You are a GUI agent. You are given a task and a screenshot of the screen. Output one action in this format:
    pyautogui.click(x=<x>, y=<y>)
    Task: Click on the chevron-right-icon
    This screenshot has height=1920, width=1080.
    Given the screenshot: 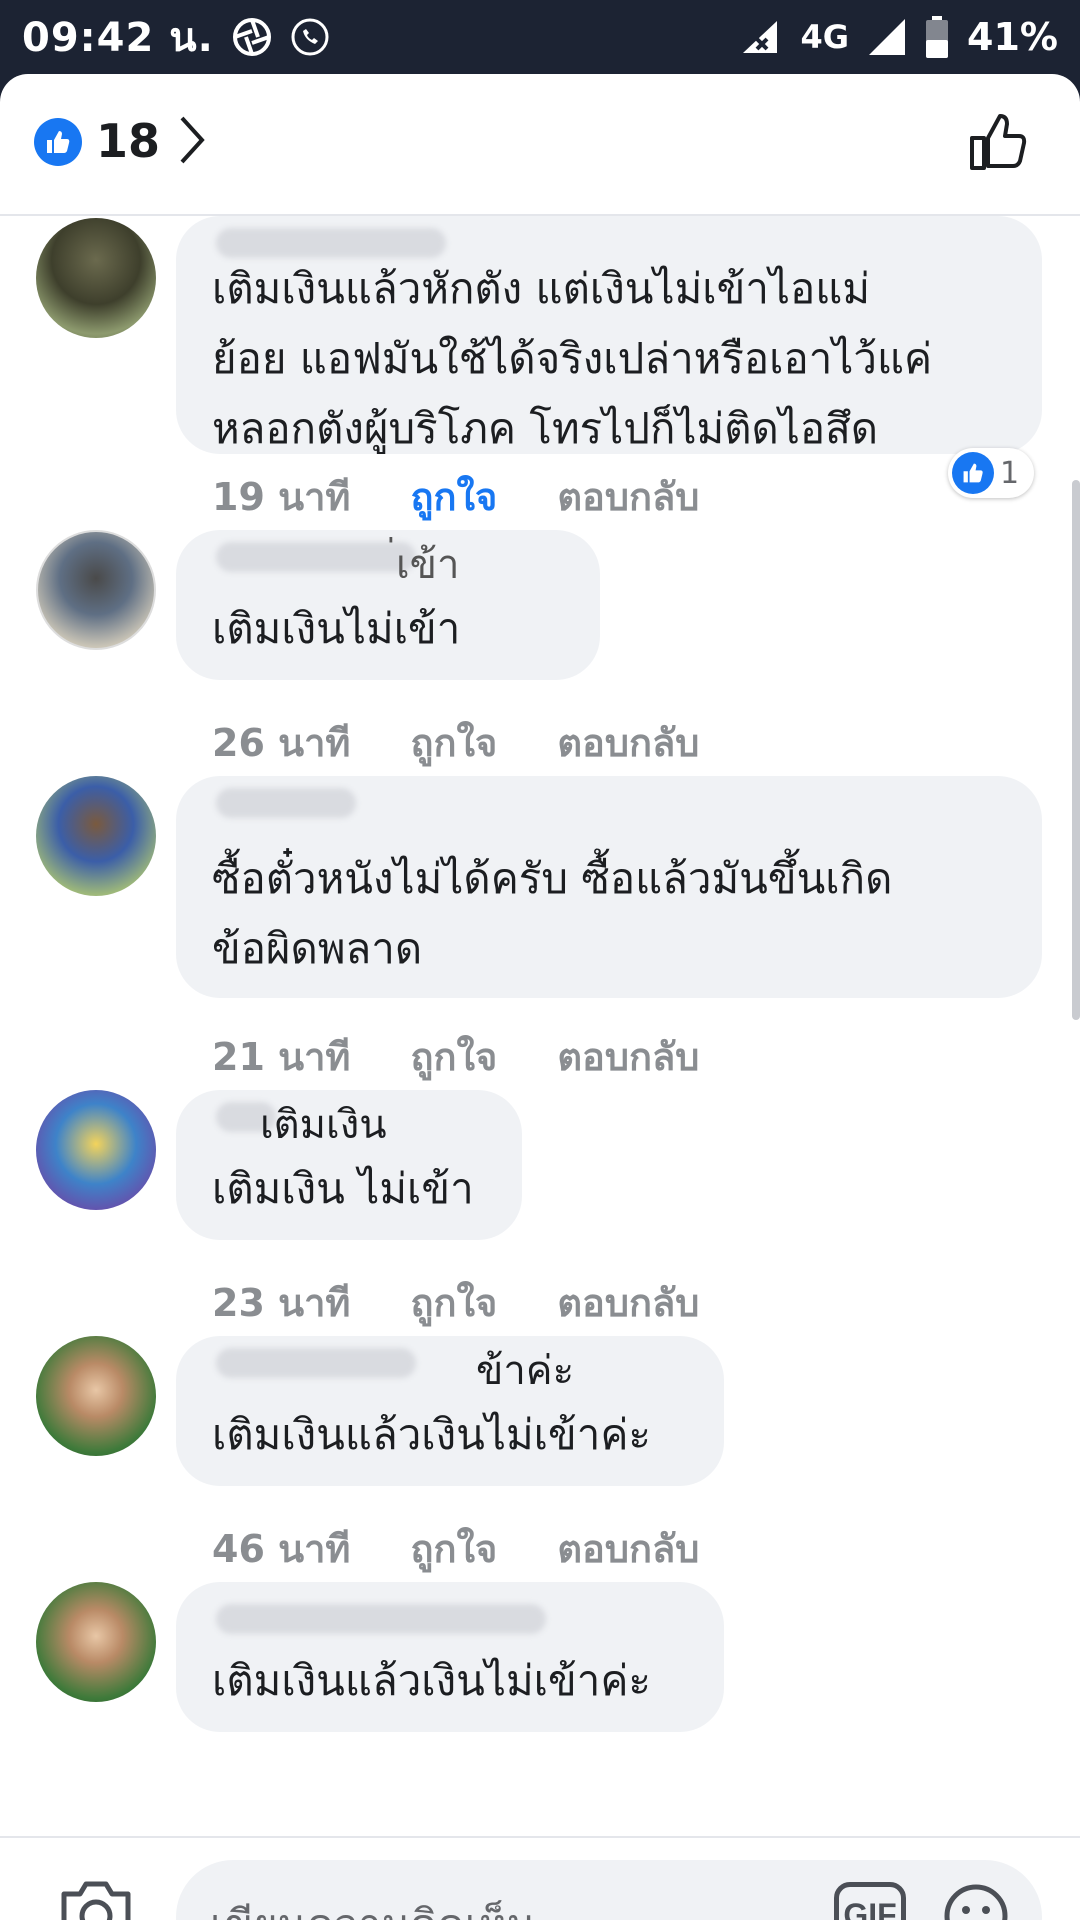 What is the action you would take?
    pyautogui.click(x=191, y=142)
    